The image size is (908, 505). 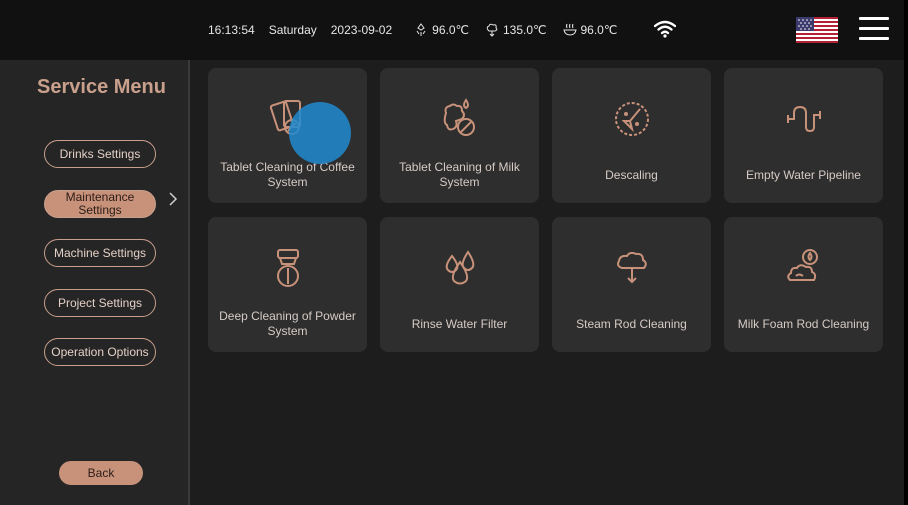 What do you see at coordinates (459, 267) in the screenshot?
I see `water-filter-icon` at bounding box center [459, 267].